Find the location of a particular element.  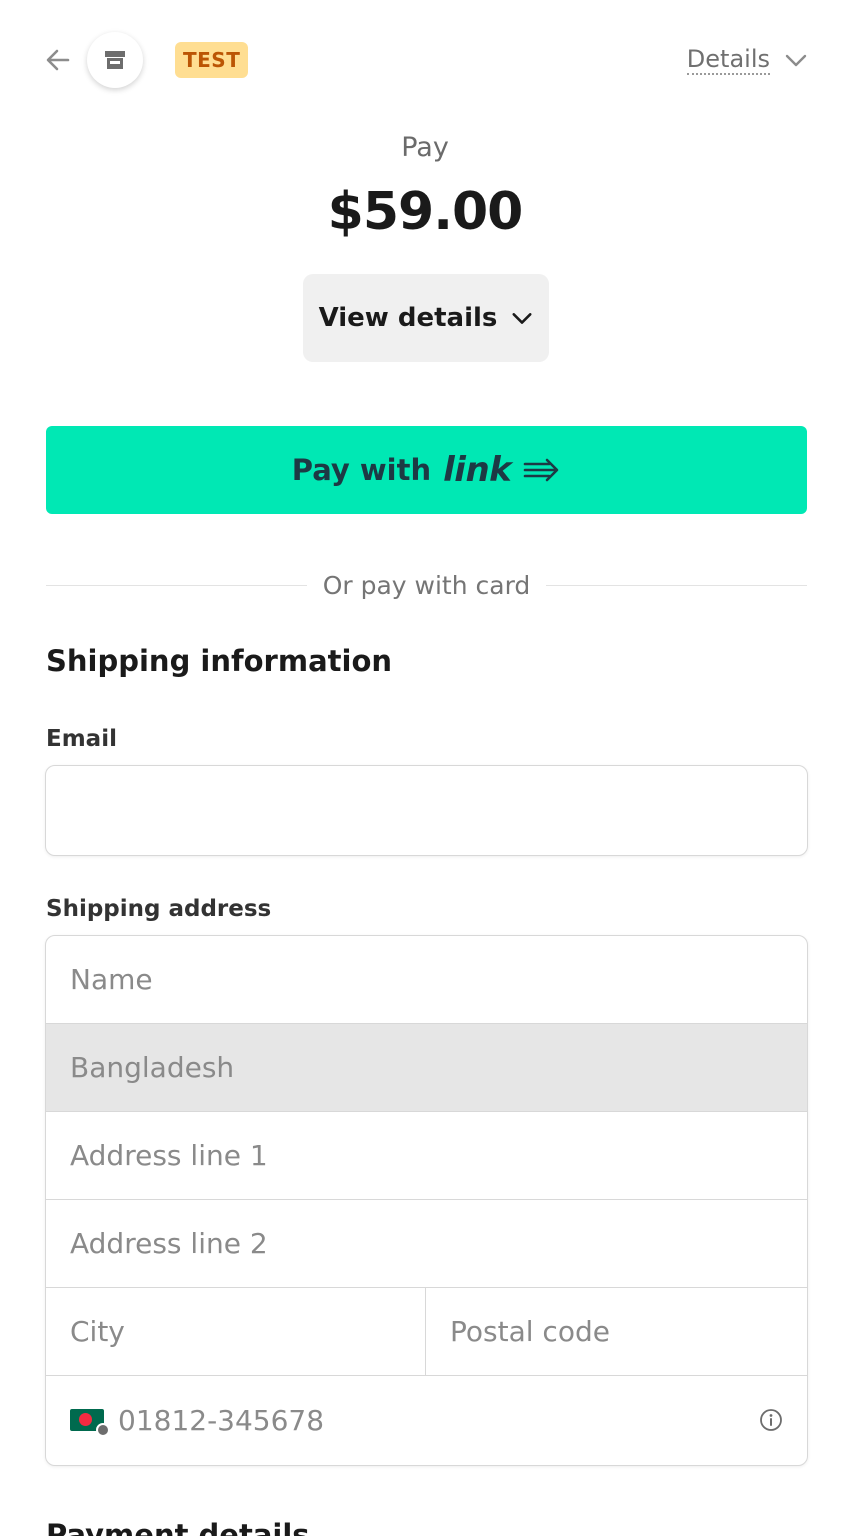

address-line-2-row is located at coordinates (426, 1244).